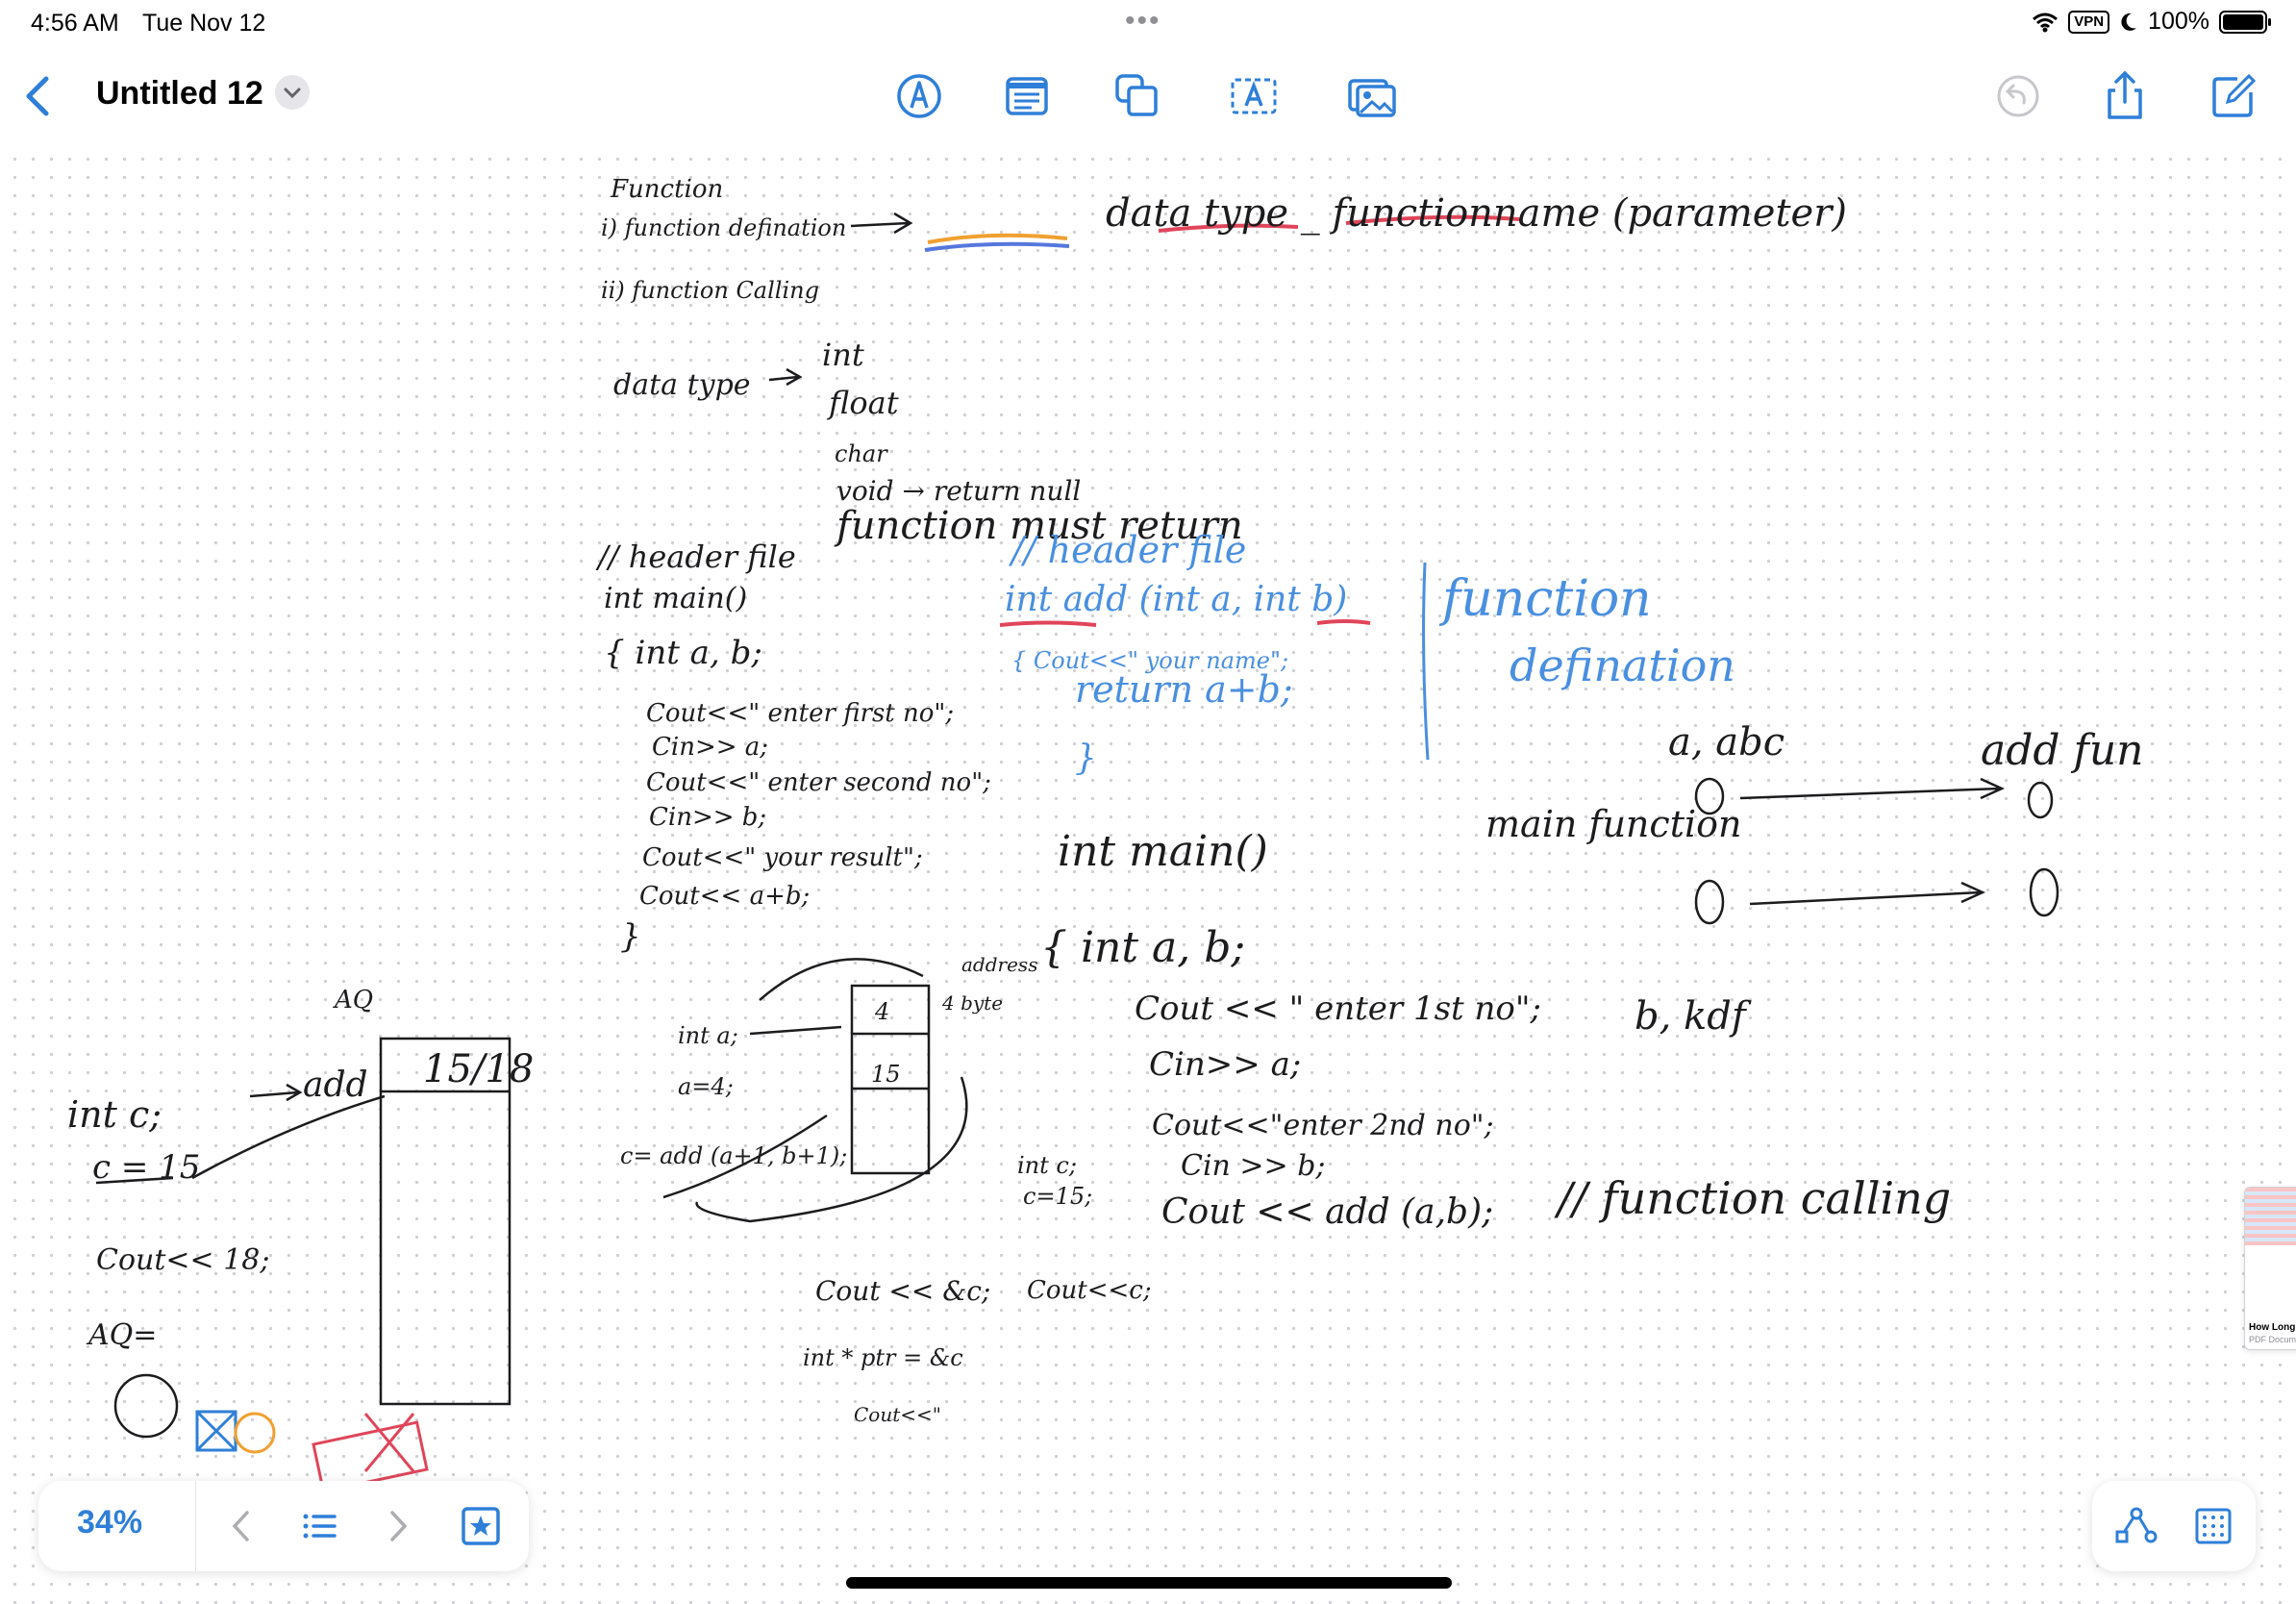  Describe the element at coordinates (2272, 1339) in the screenshot. I see `document-type: PDF Docum` at that location.